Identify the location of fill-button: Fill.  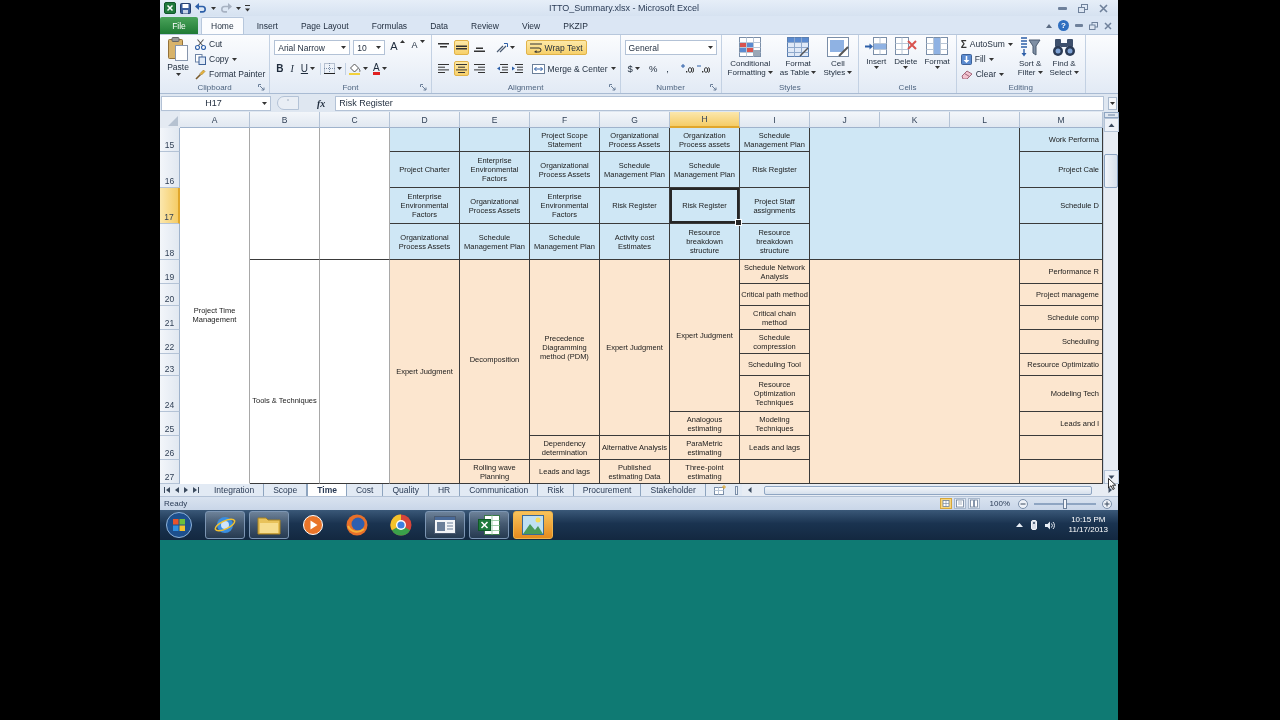
(986, 59).